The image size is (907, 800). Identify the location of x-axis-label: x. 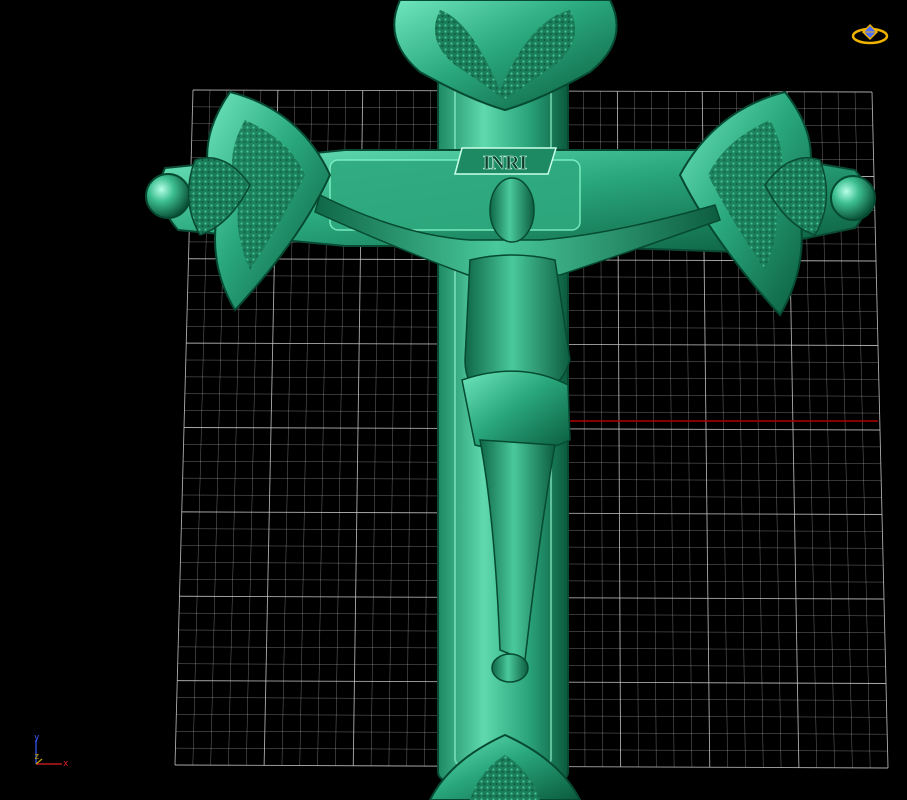
(66, 764).